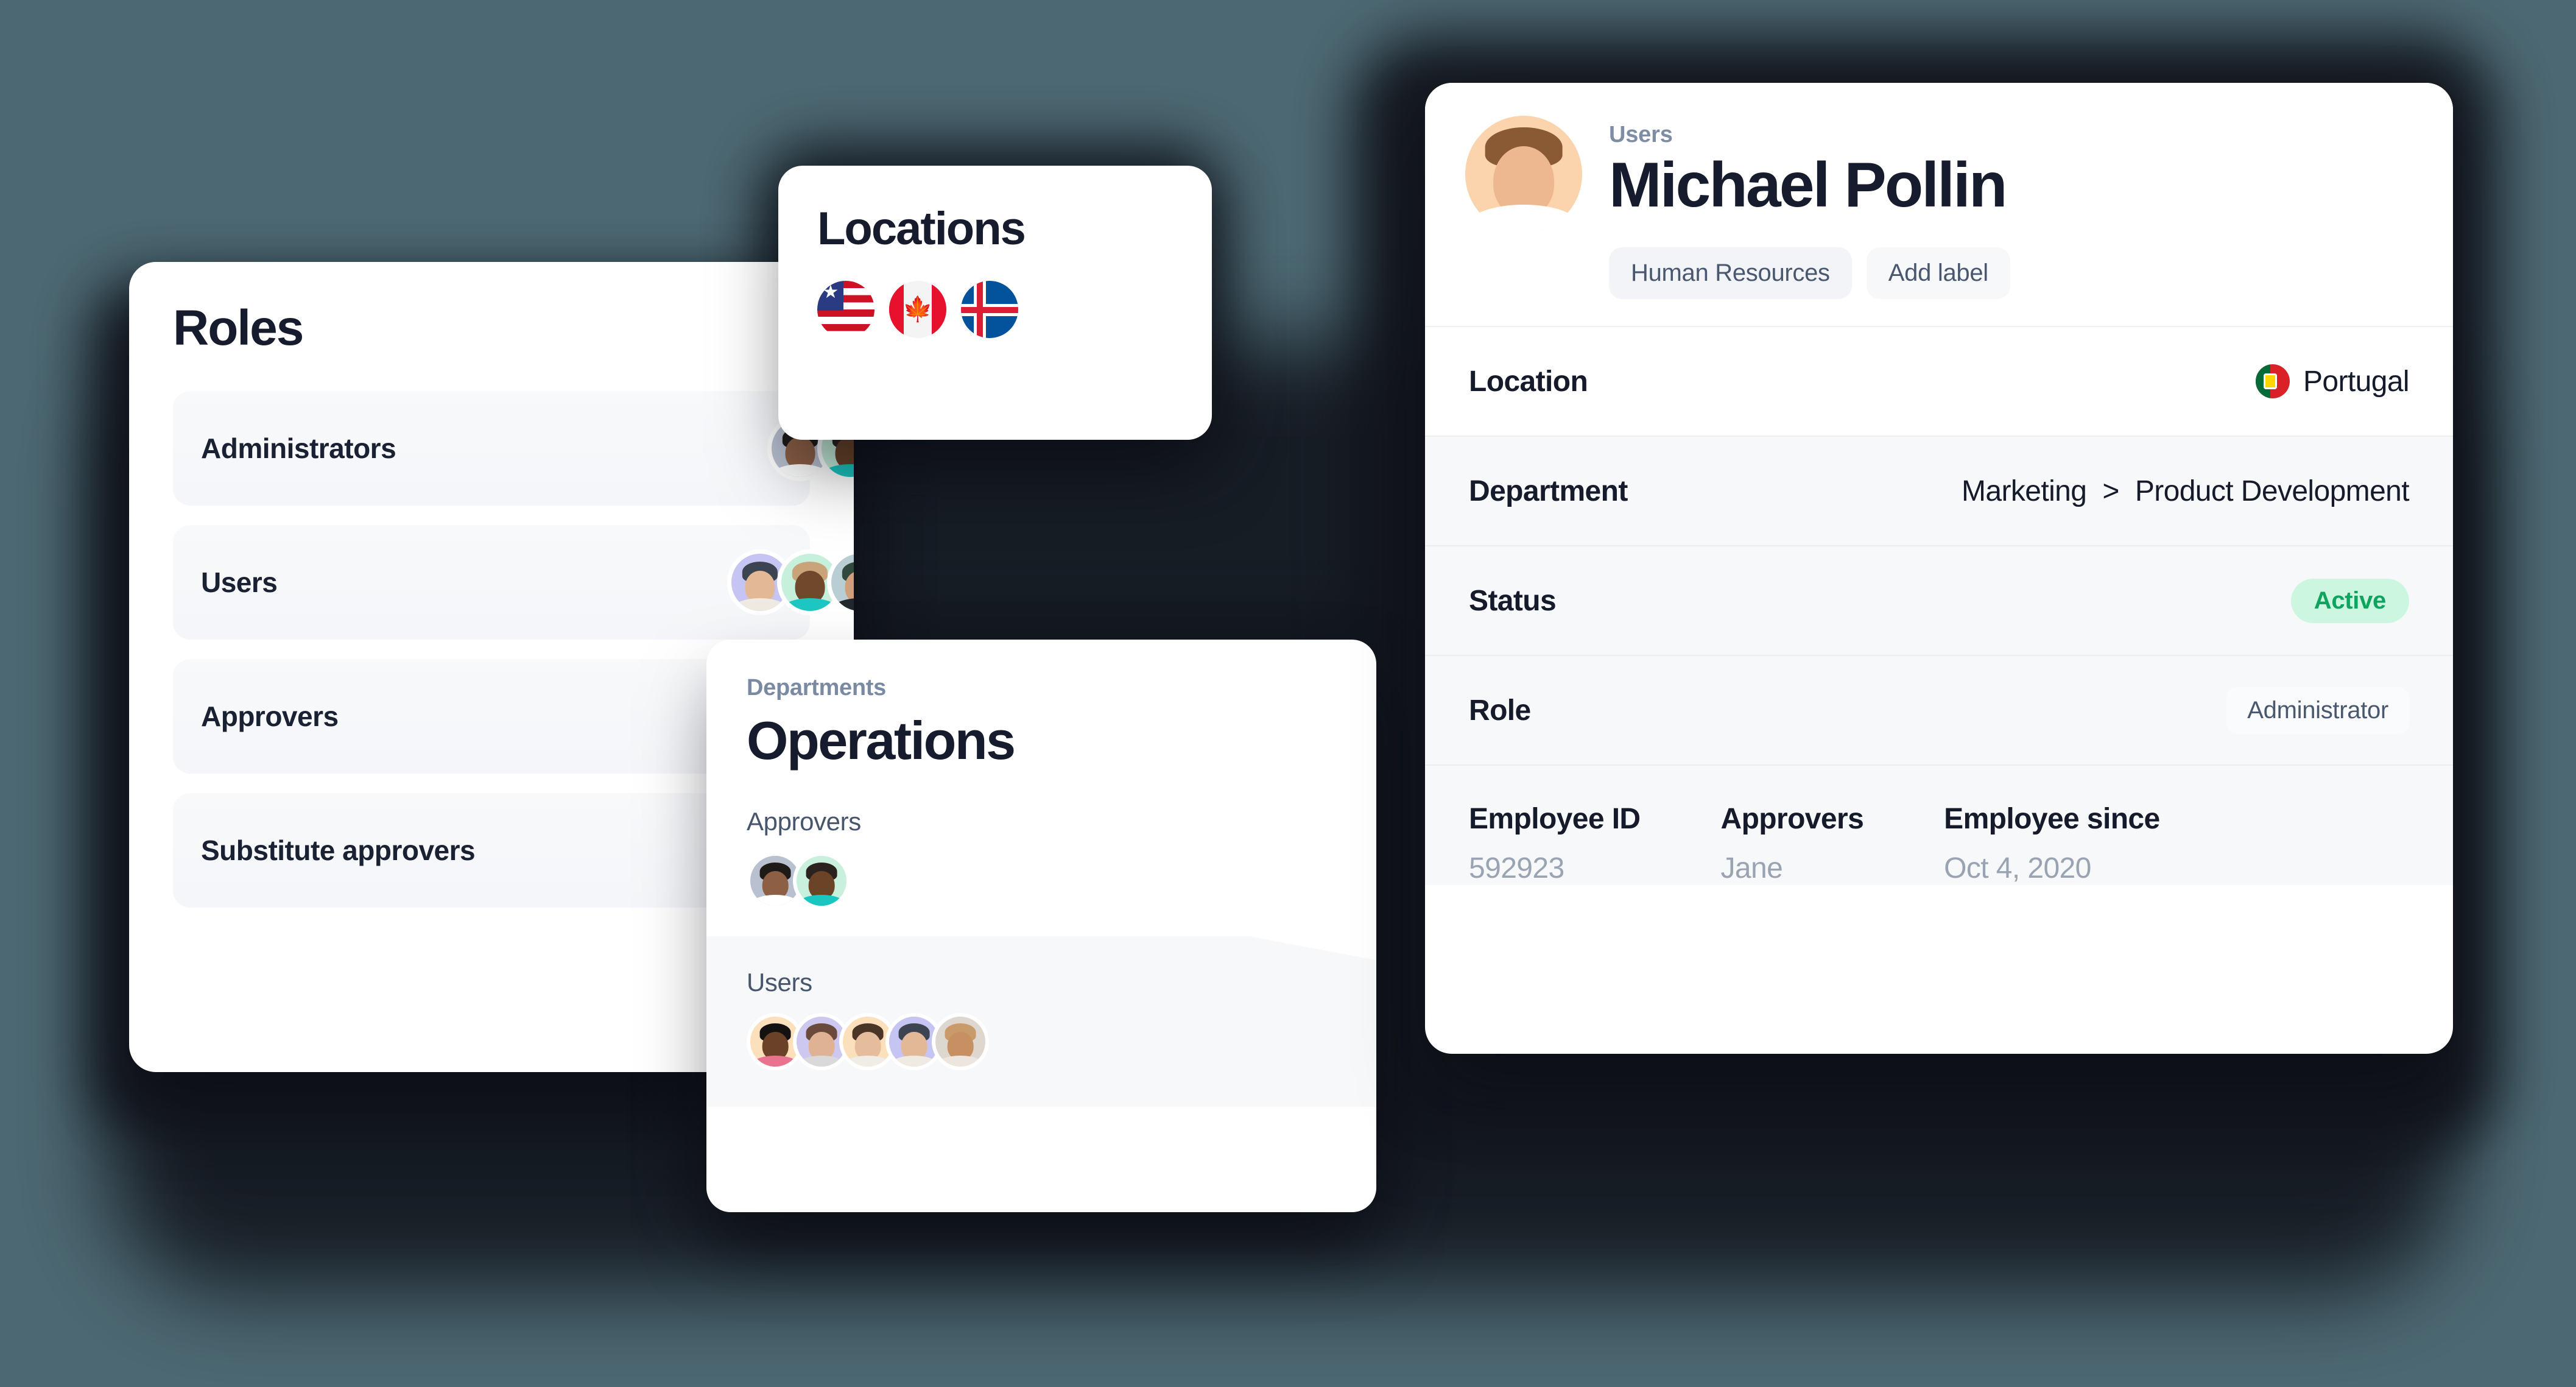 This screenshot has width=2576, height=1387. Describe the element at coordinates (1939, 381) in the screenshot. I see `detail-row-location: Location Portugal` at that location.